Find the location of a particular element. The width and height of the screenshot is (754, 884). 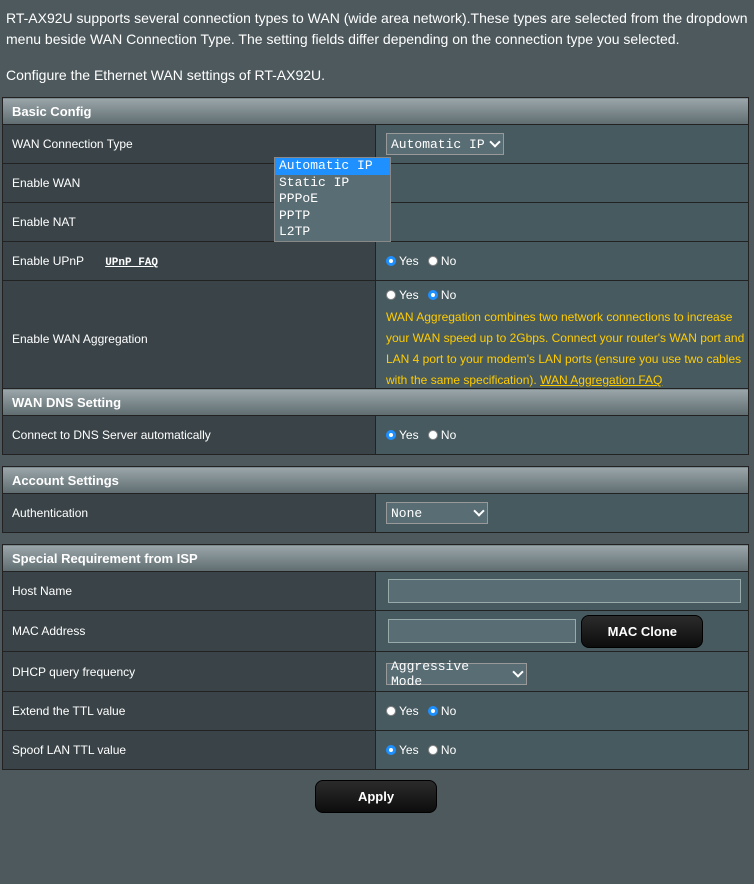

spoof-no-radio: No is located at coordinates (442, 749).